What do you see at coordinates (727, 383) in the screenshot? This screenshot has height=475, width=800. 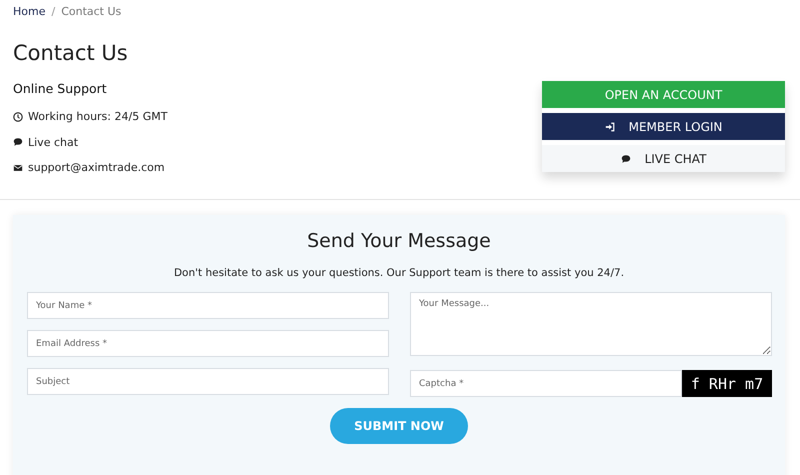 I see `captcha-image: f RHr m7` at bounding box center [727, 383].